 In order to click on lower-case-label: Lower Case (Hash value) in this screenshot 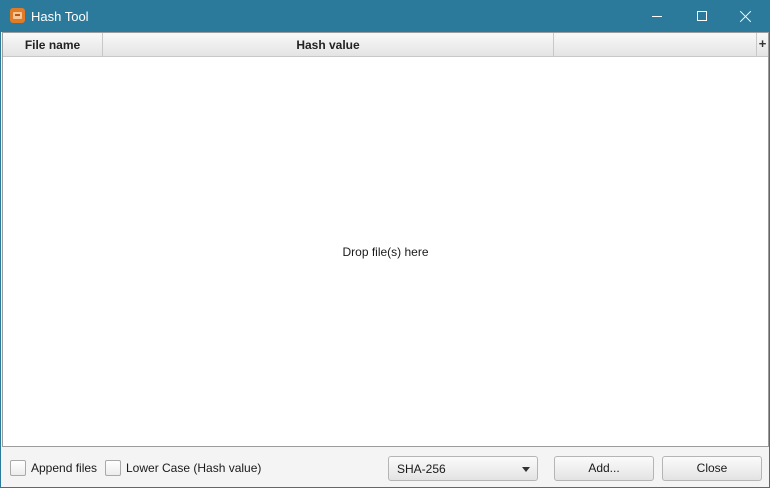, I will do `click(193, 468)`.